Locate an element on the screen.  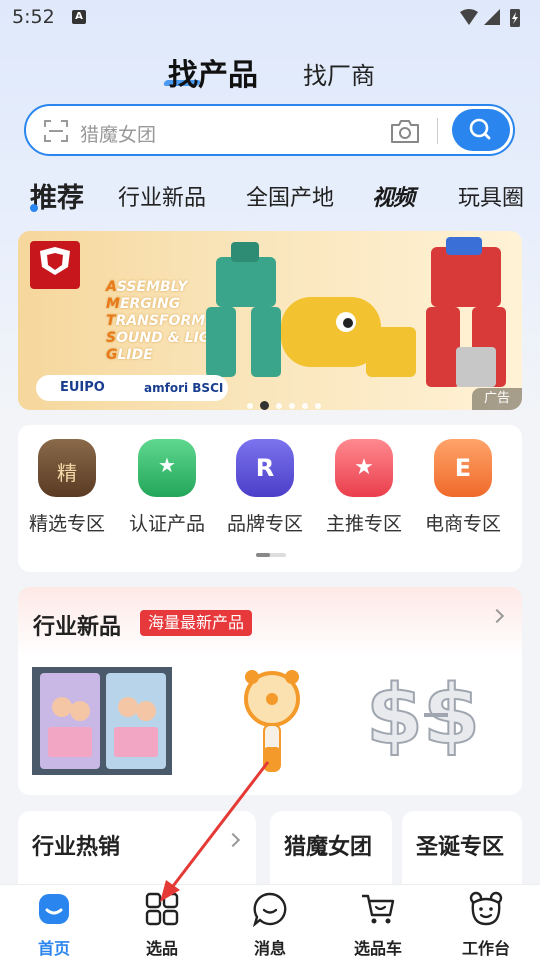
nav-selection: 选品 is located at coordinates (162, 925).